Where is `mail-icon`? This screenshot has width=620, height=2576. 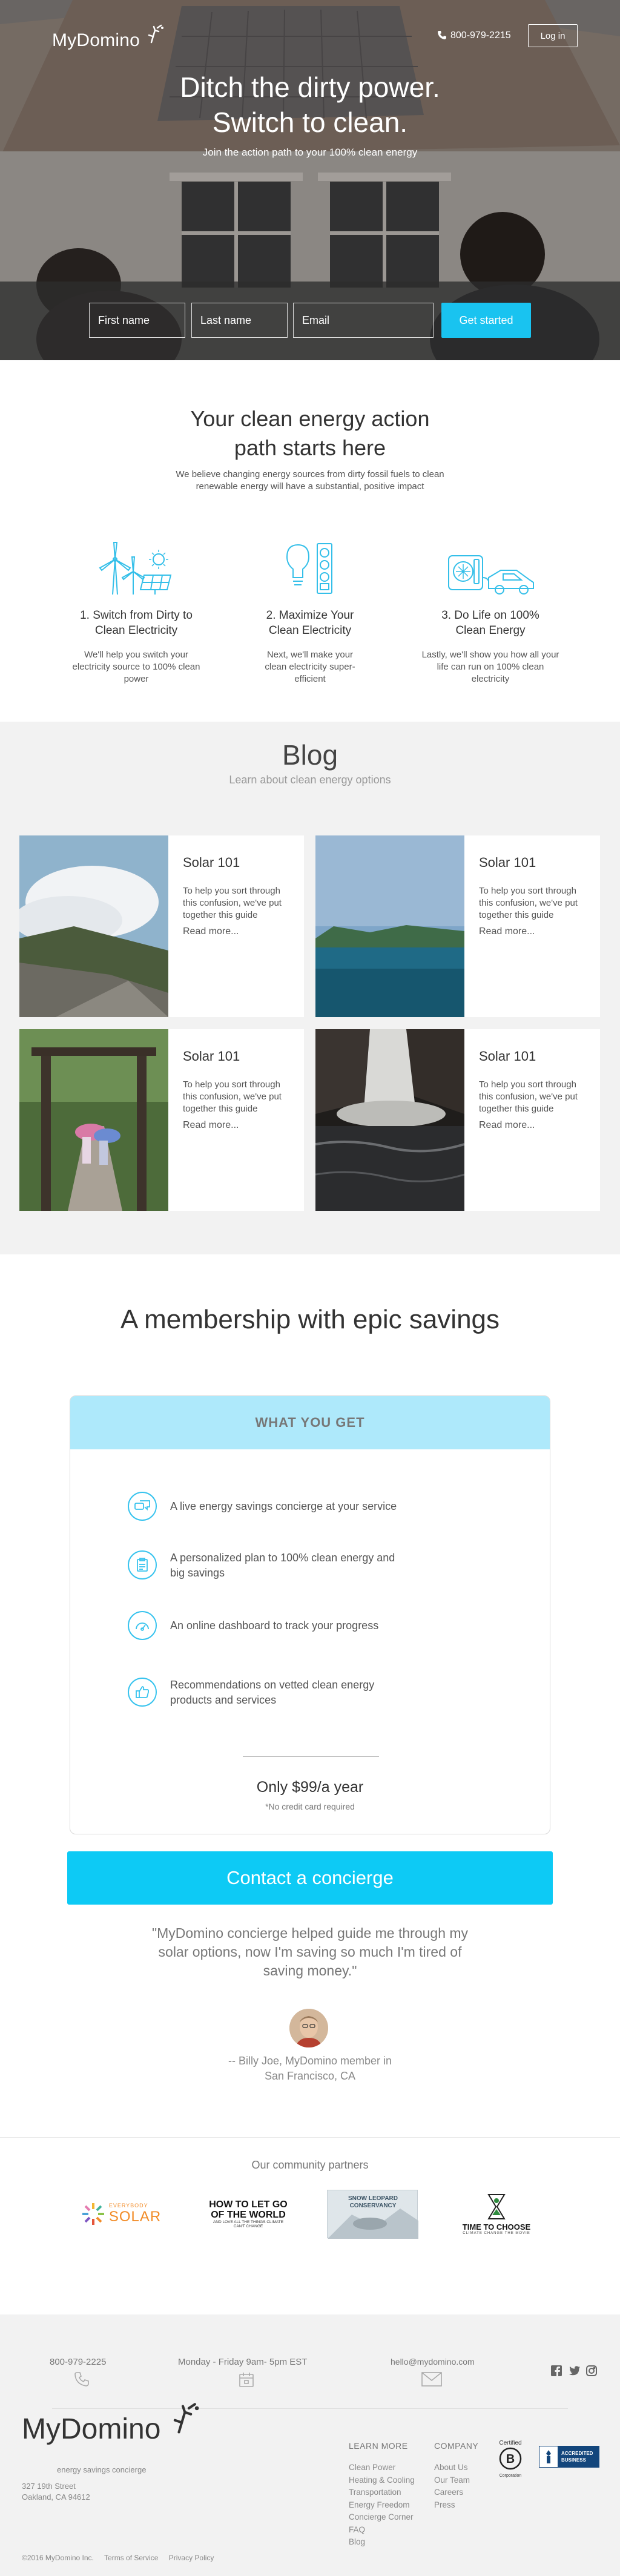 mail-icon is located at coordinates (432, 2380).